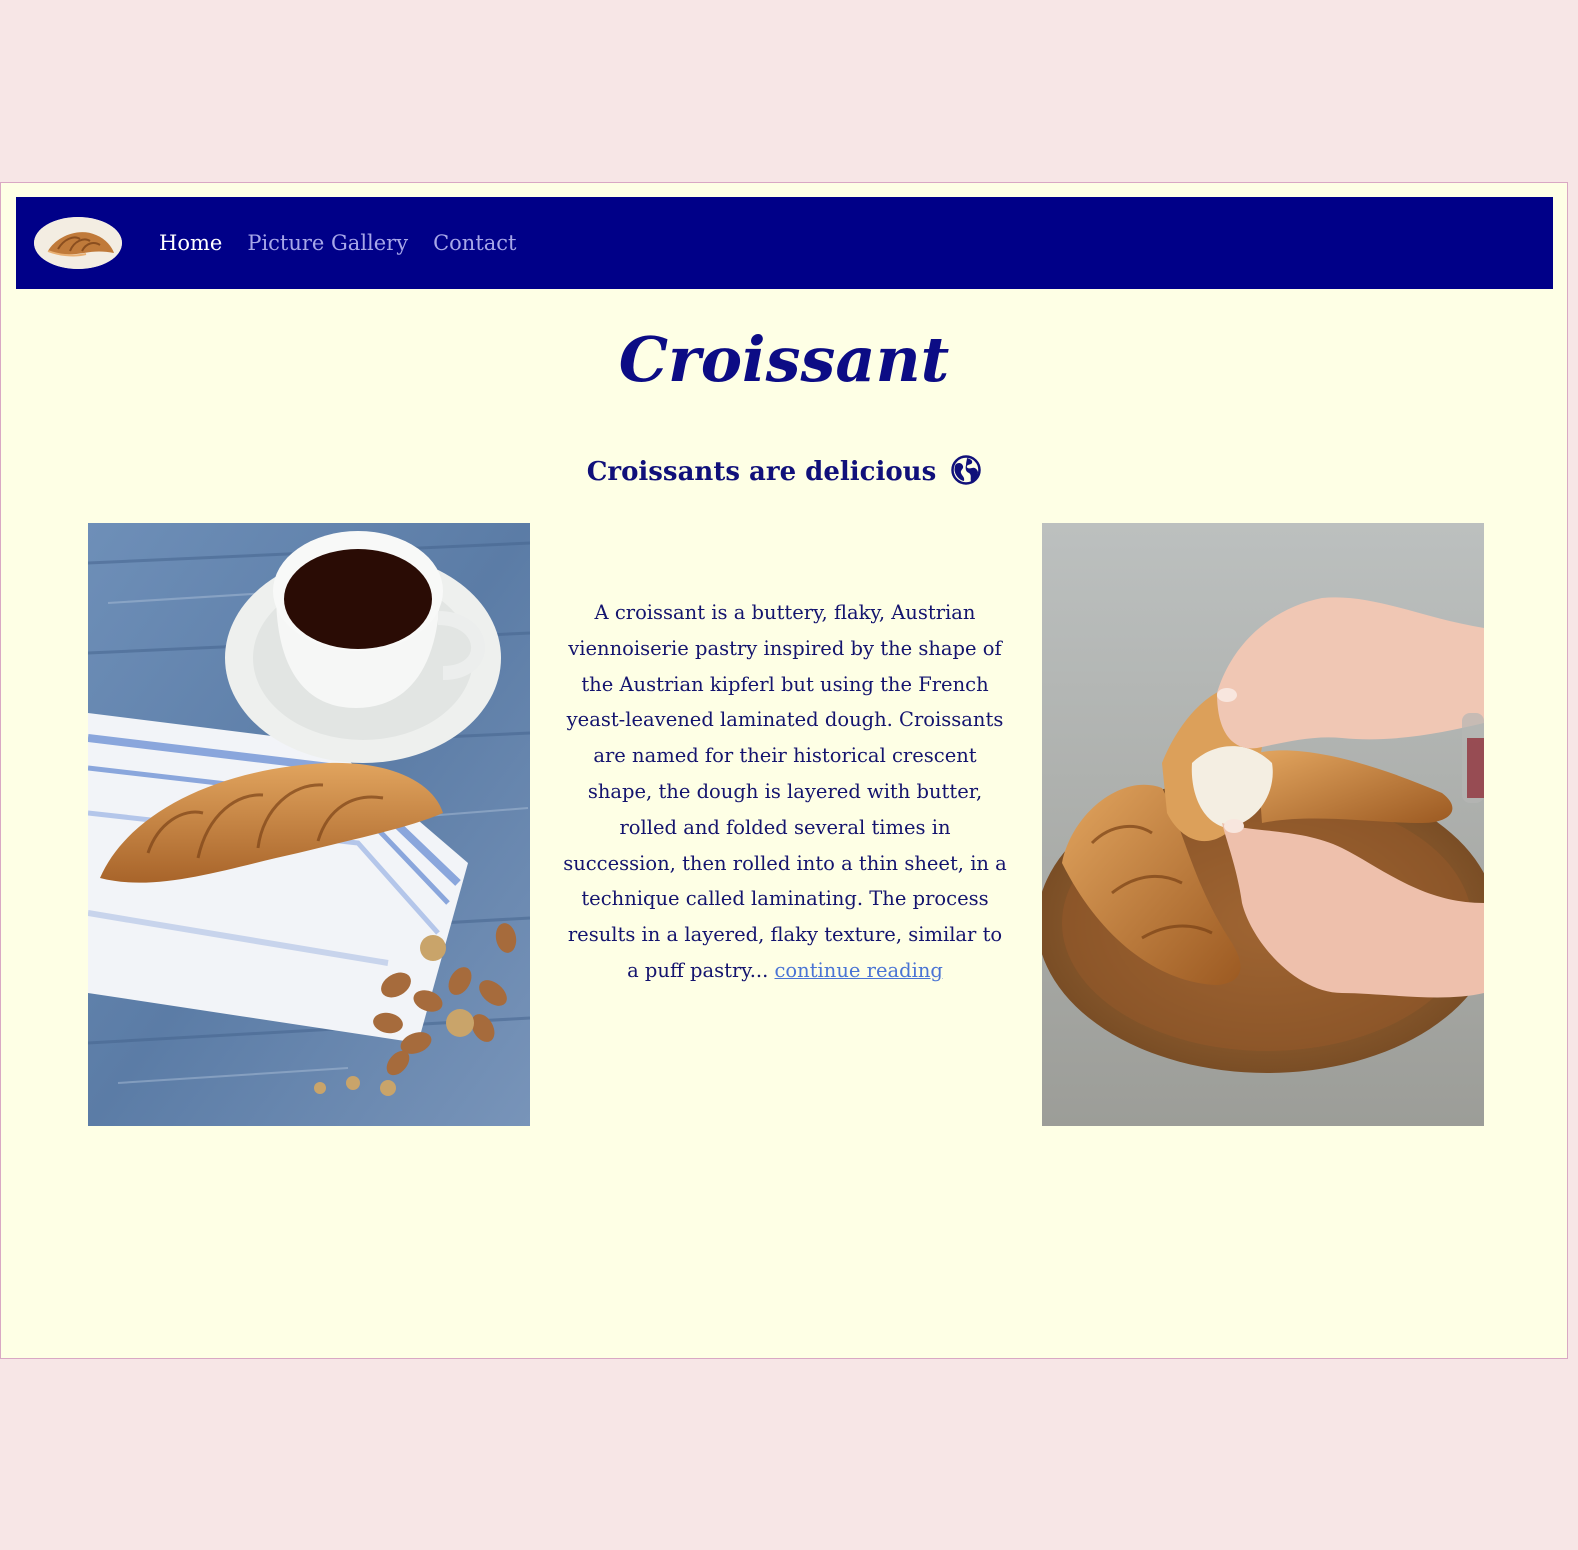 The height and width of the screenshot is (1550, 1578). I want to click on nav-contact-link: Contact, so click(474, 243).